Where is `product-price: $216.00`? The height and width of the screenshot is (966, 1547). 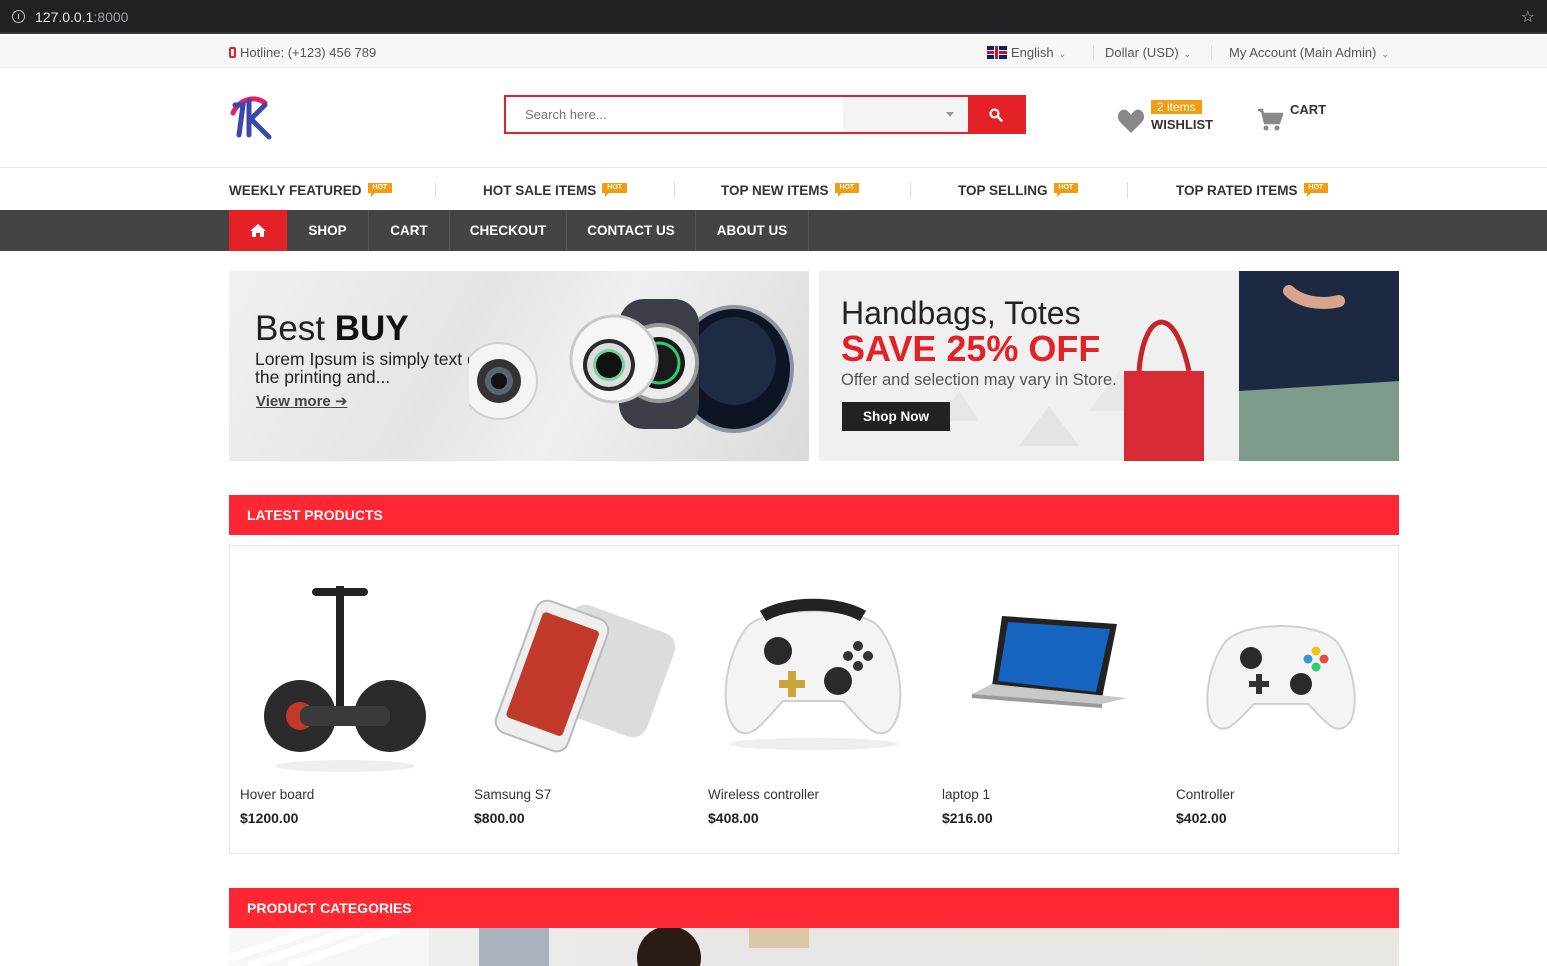
product-price: $216.00 is located at coordinates (967, 818).